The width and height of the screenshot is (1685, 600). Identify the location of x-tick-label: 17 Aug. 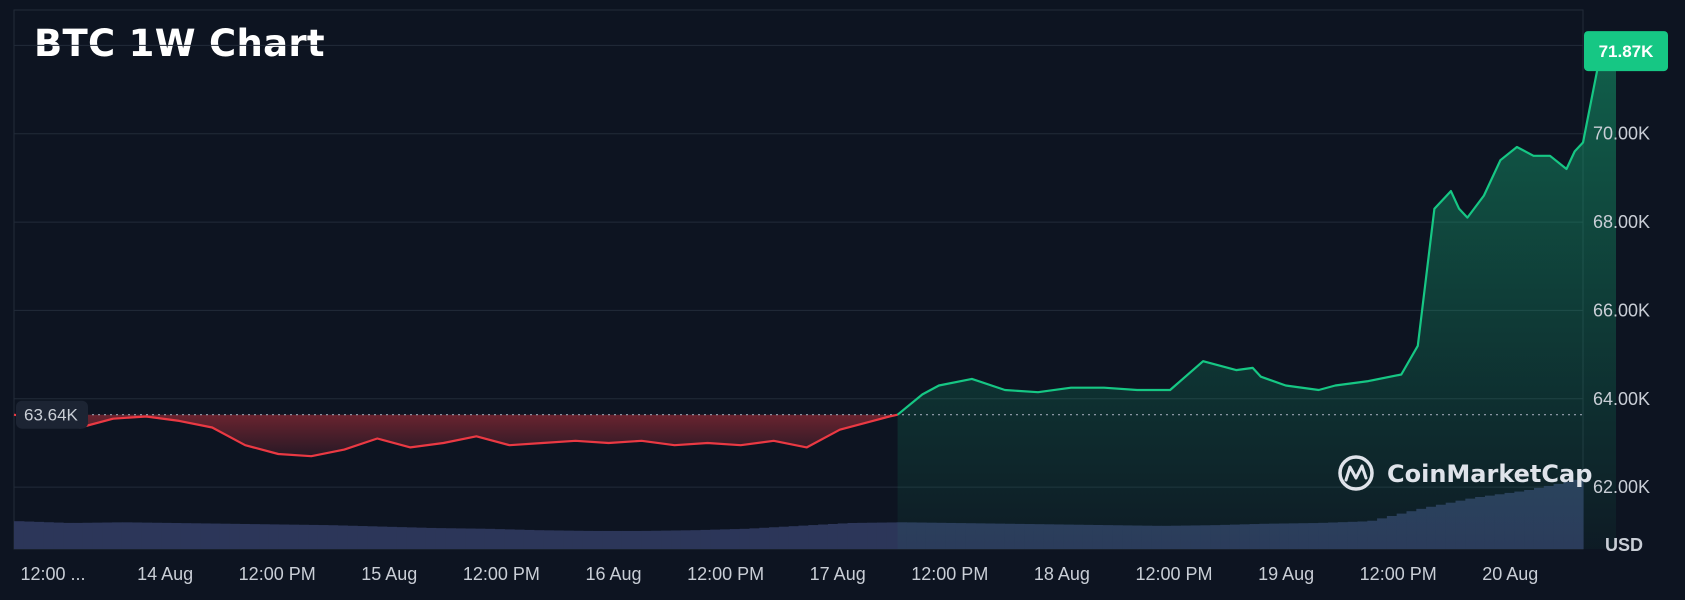
(838, 574).